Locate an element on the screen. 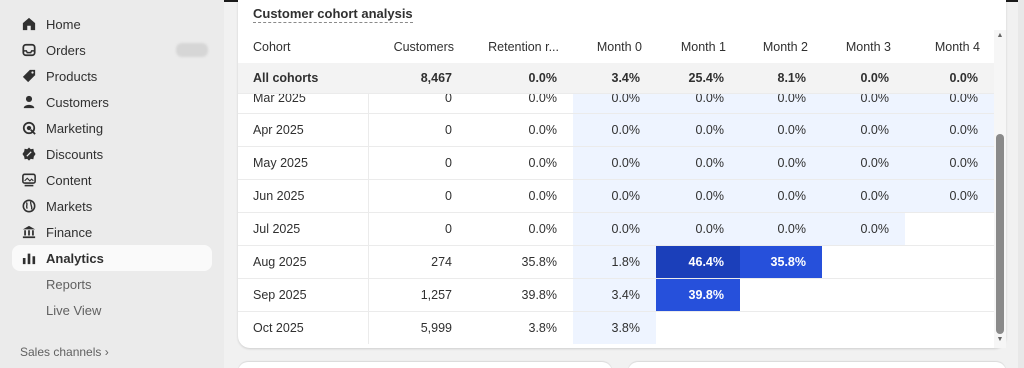 This screenshot has width=1024, height=368. sidebar-item-products: Products is located at coordinates (112, 76).